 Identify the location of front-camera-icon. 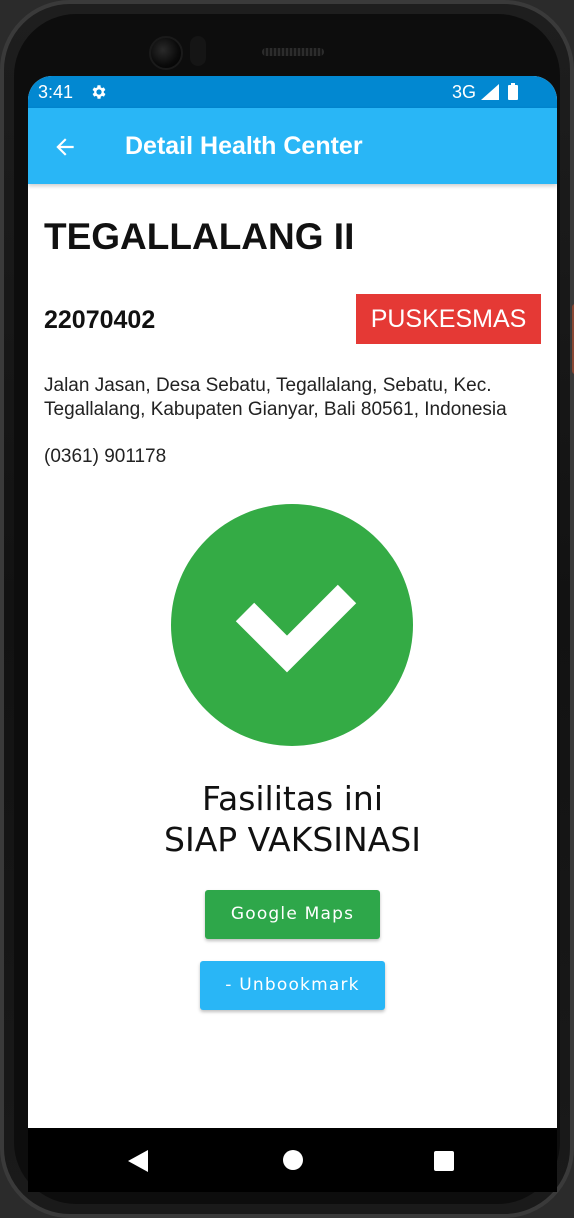
(166, 53).